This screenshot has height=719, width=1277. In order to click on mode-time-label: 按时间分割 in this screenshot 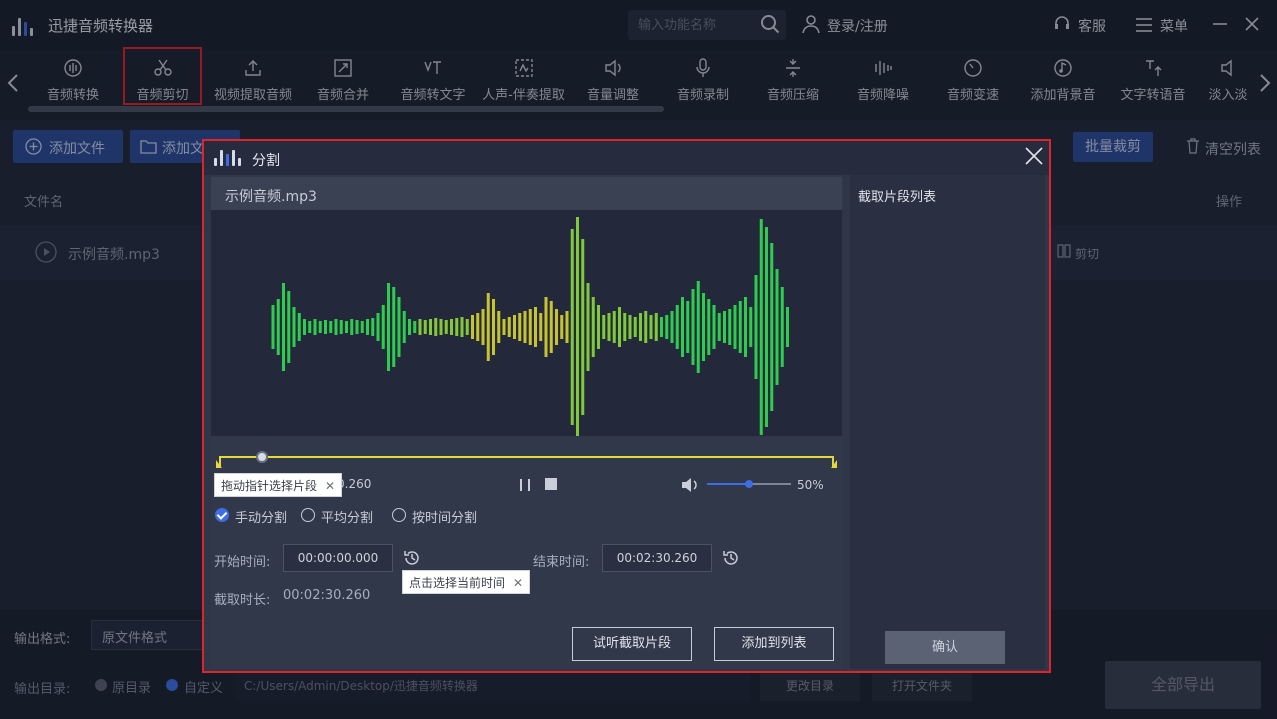, I will do `click(445, 518)`.